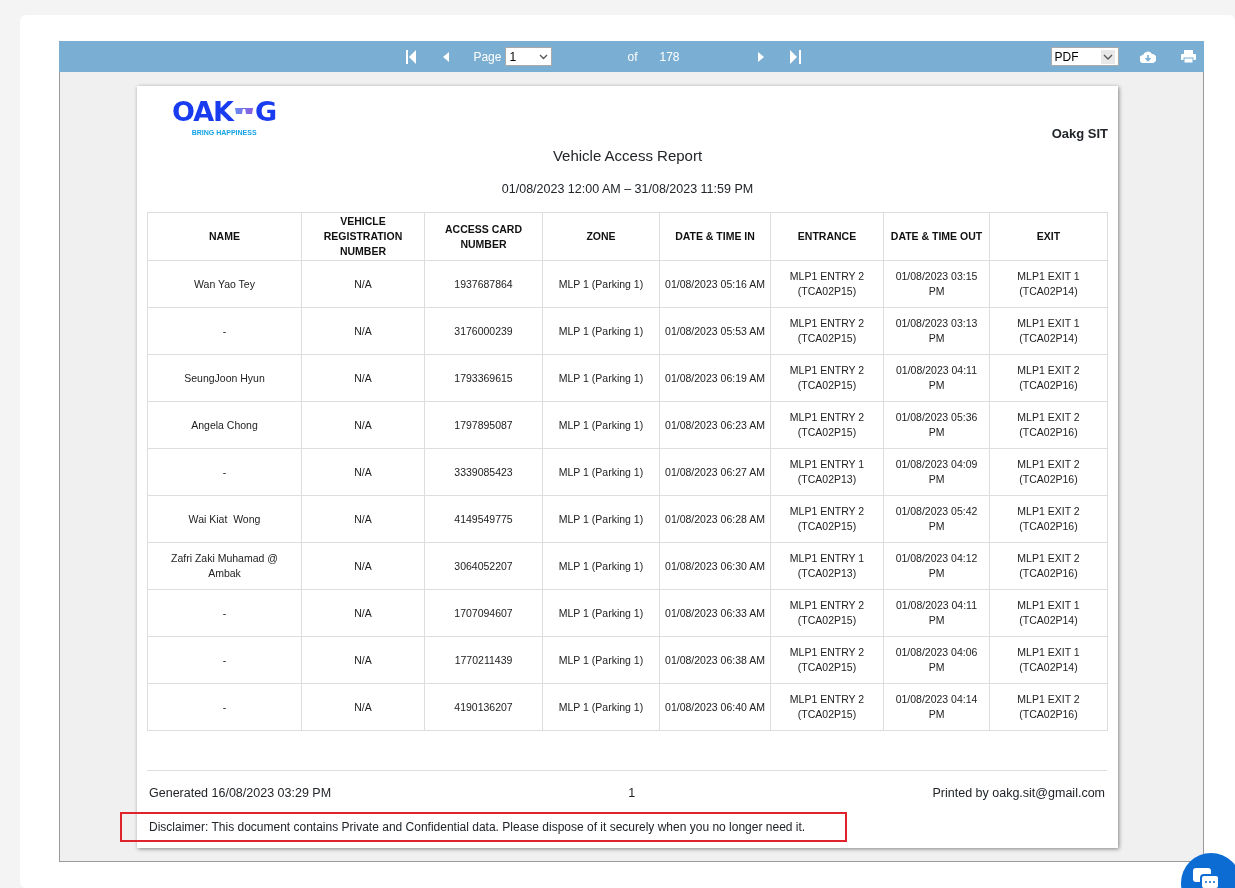 Image resolution: width=1235 pixels, height=888 pixels. Describe the element at coordinates (240, 794) in the screenshot. I see `generated-timestamp: Generated 16/08/2023 03:29 PM` at that location.